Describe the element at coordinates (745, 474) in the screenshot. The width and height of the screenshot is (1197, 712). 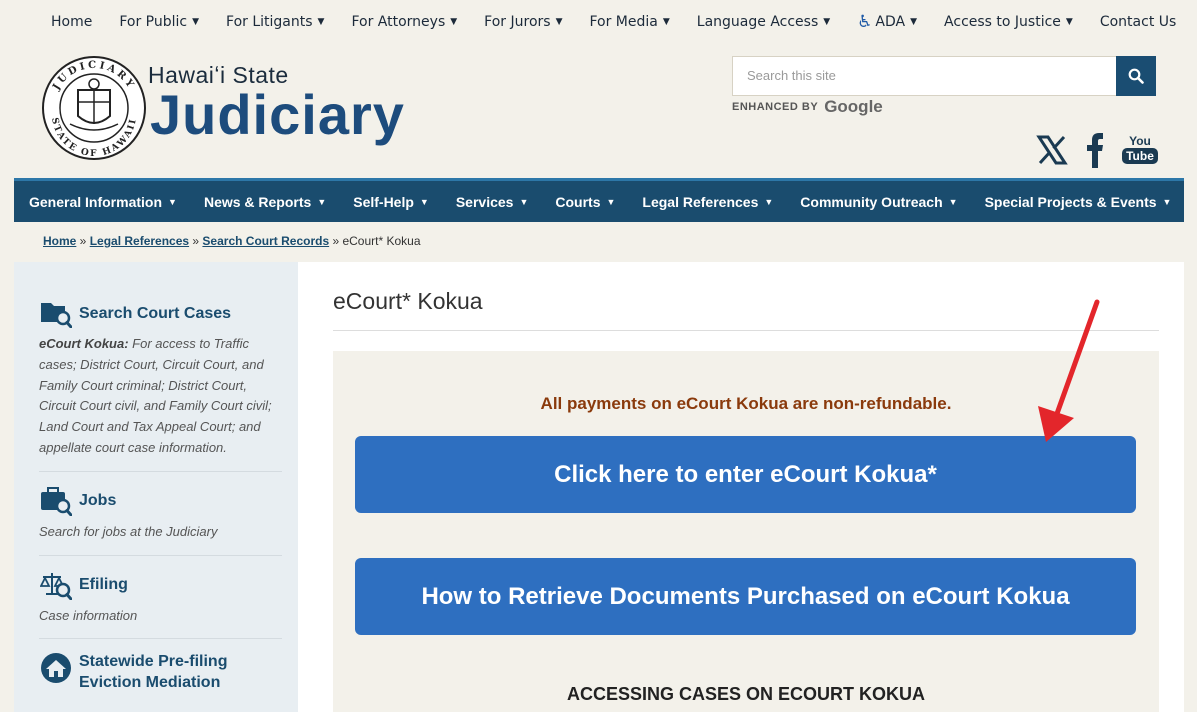
I see `enter-ecourt-kokua-button: Click here to enter eCourt Kokua*` at that location.